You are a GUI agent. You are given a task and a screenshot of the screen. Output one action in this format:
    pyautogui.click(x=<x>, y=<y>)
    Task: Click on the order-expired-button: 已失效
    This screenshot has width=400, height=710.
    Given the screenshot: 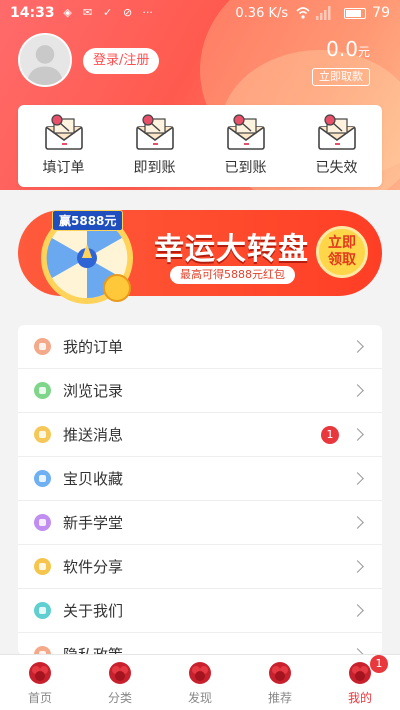 What is the action you would take?
    pyautogui.click(x=336, y=146)
    